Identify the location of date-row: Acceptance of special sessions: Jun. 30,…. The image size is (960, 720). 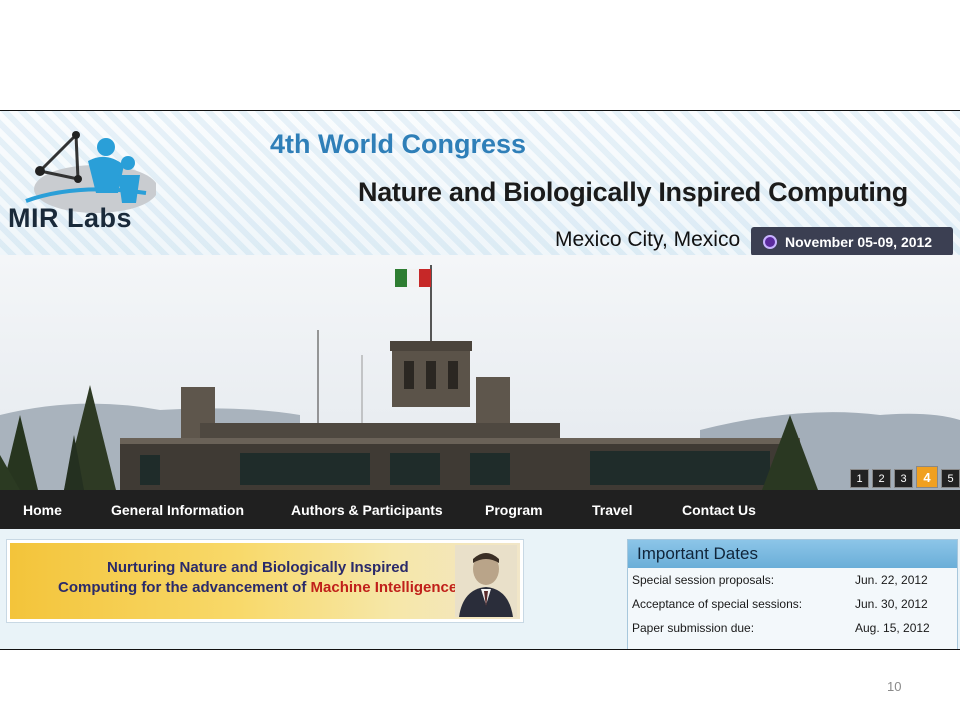
(792, 604).